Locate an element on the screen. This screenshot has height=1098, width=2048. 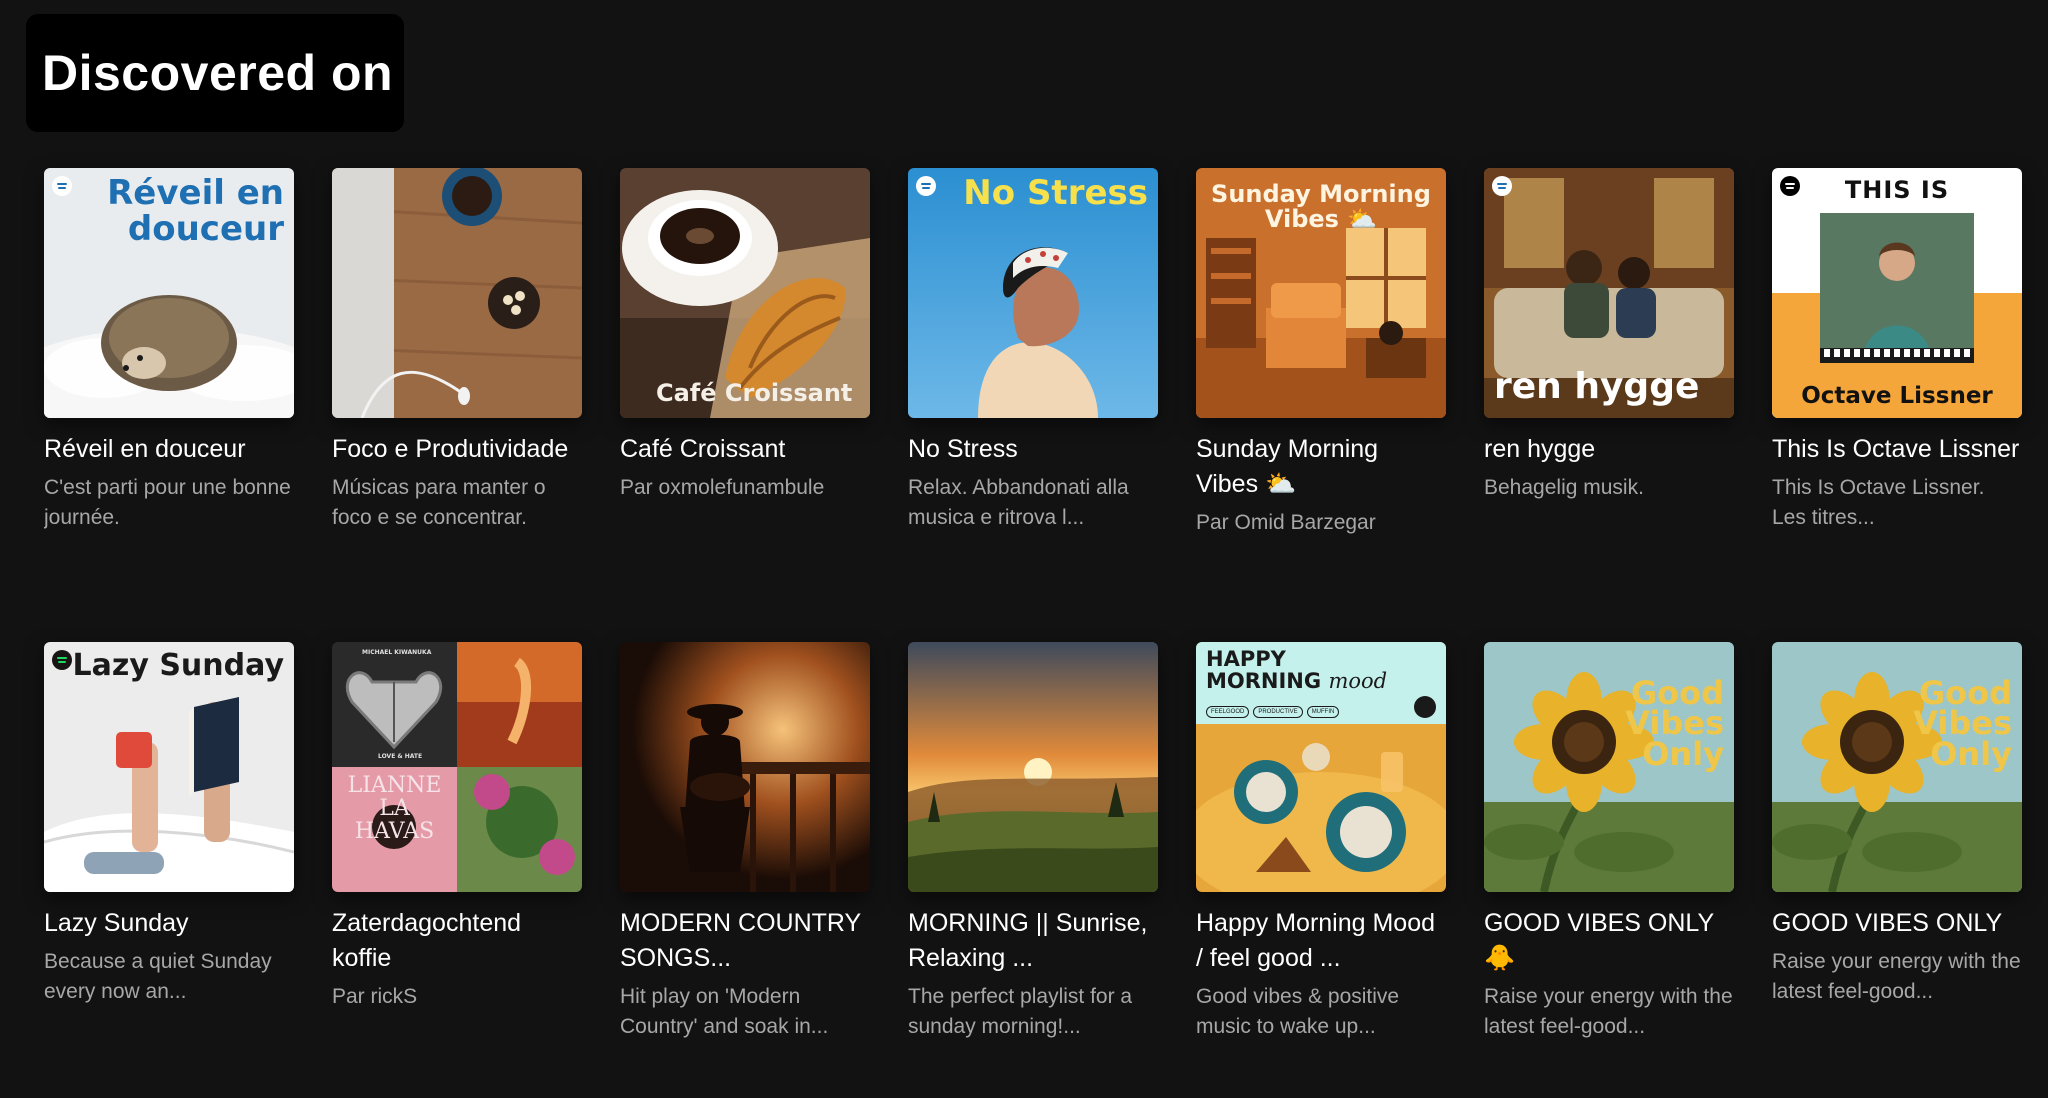
playlist-description: Par Omid Barzegar is located at coordinates (1286, 522).